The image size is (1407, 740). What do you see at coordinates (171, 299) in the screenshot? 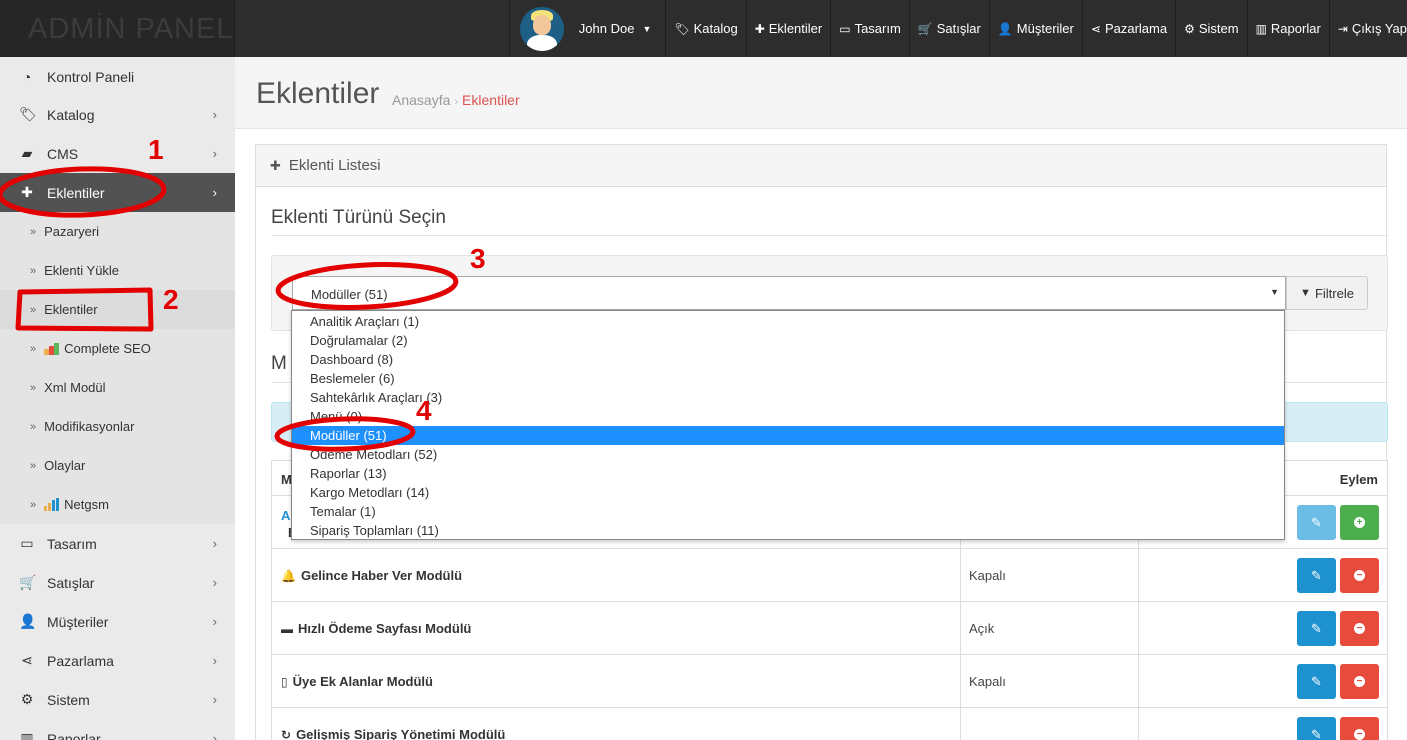
I see `annotation-number-2: 2` at bounding box center [171, 299].